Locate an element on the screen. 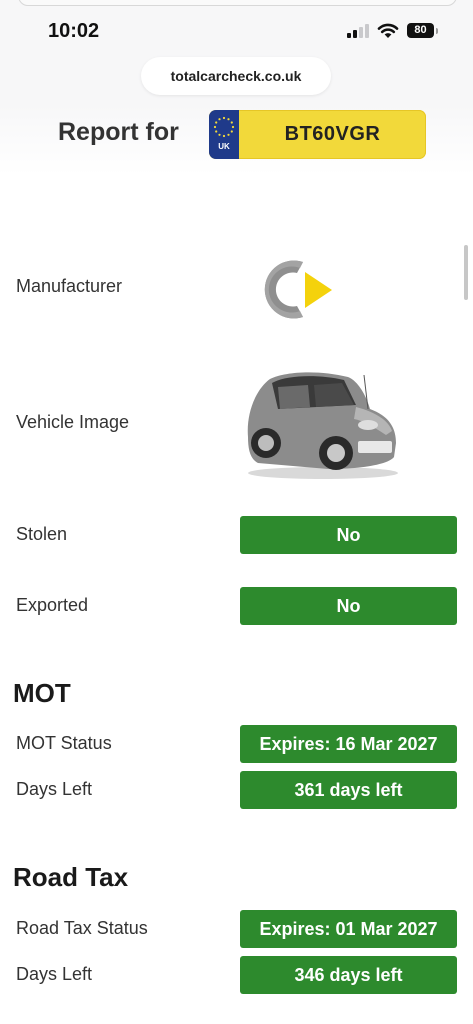  smart-logo-icon is located at coordinates (295, 289).